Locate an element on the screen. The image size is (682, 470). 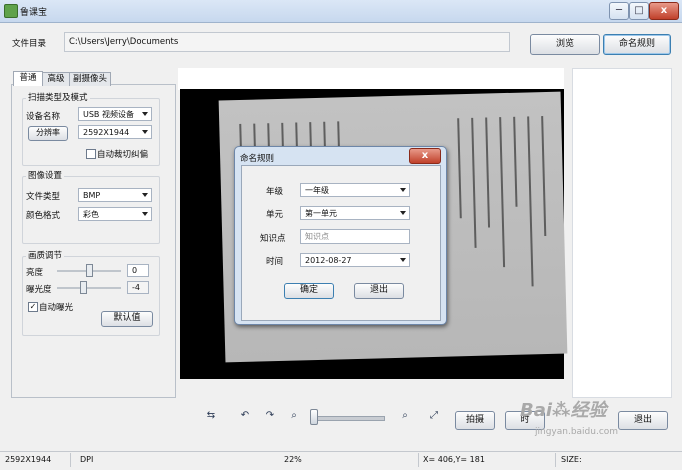
status-dpi: DPI is located at coordinates (87, 459).